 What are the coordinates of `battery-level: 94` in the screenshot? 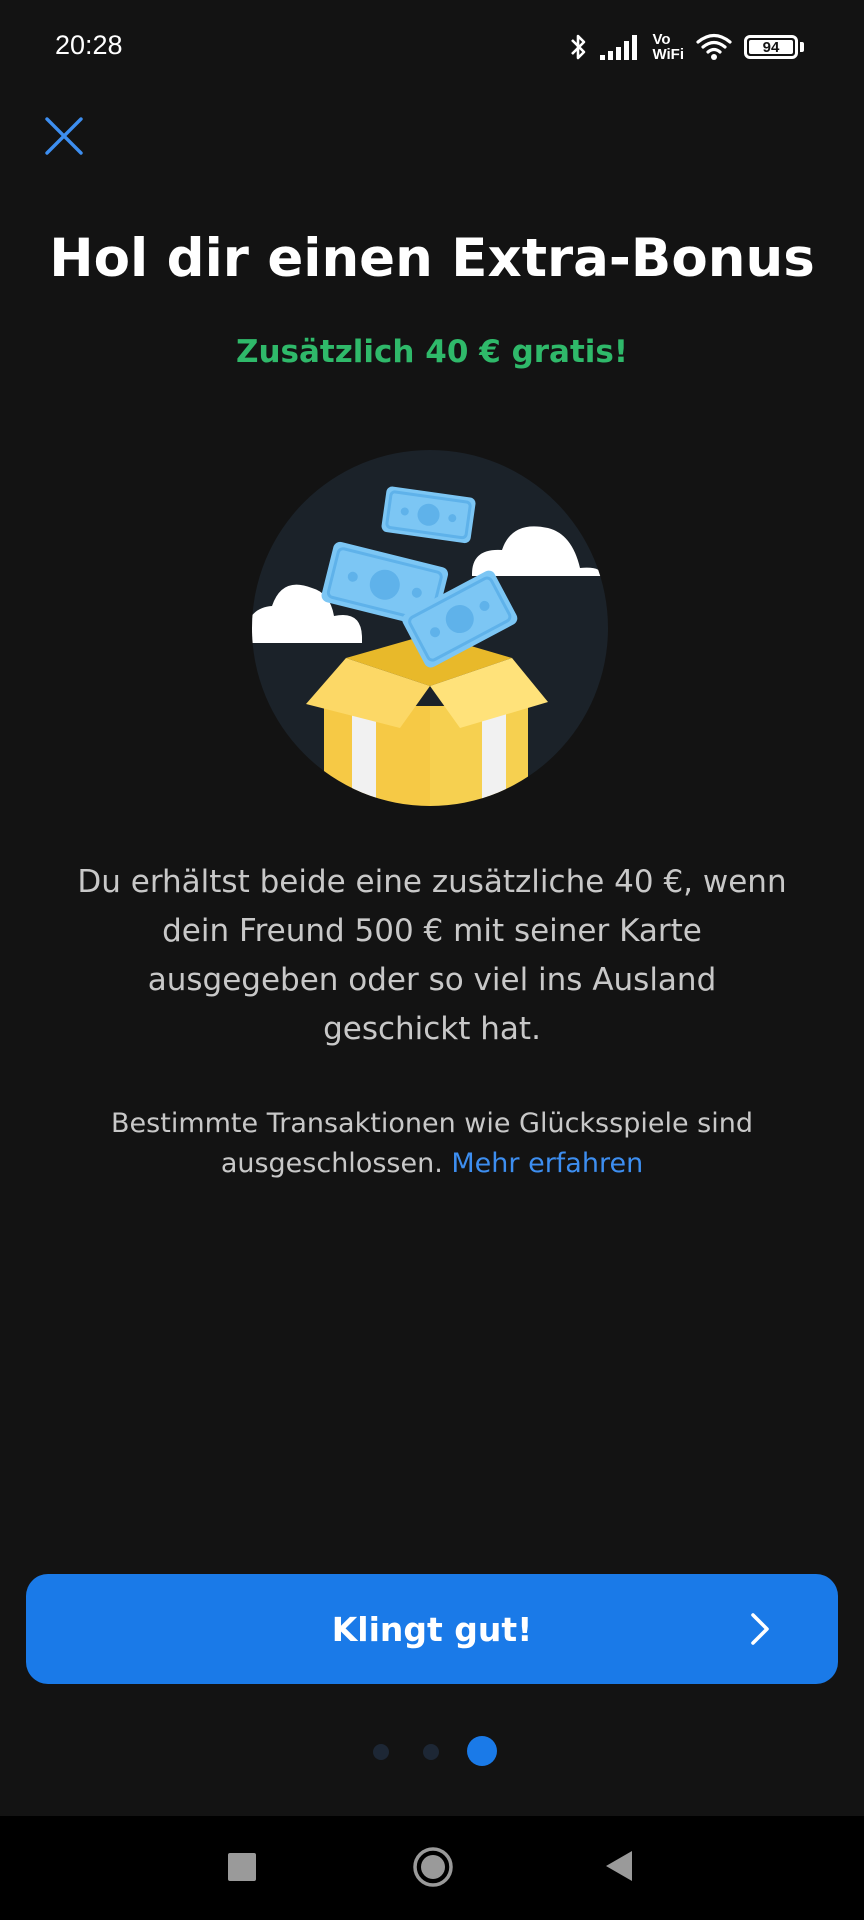 It's located at (771, 47).